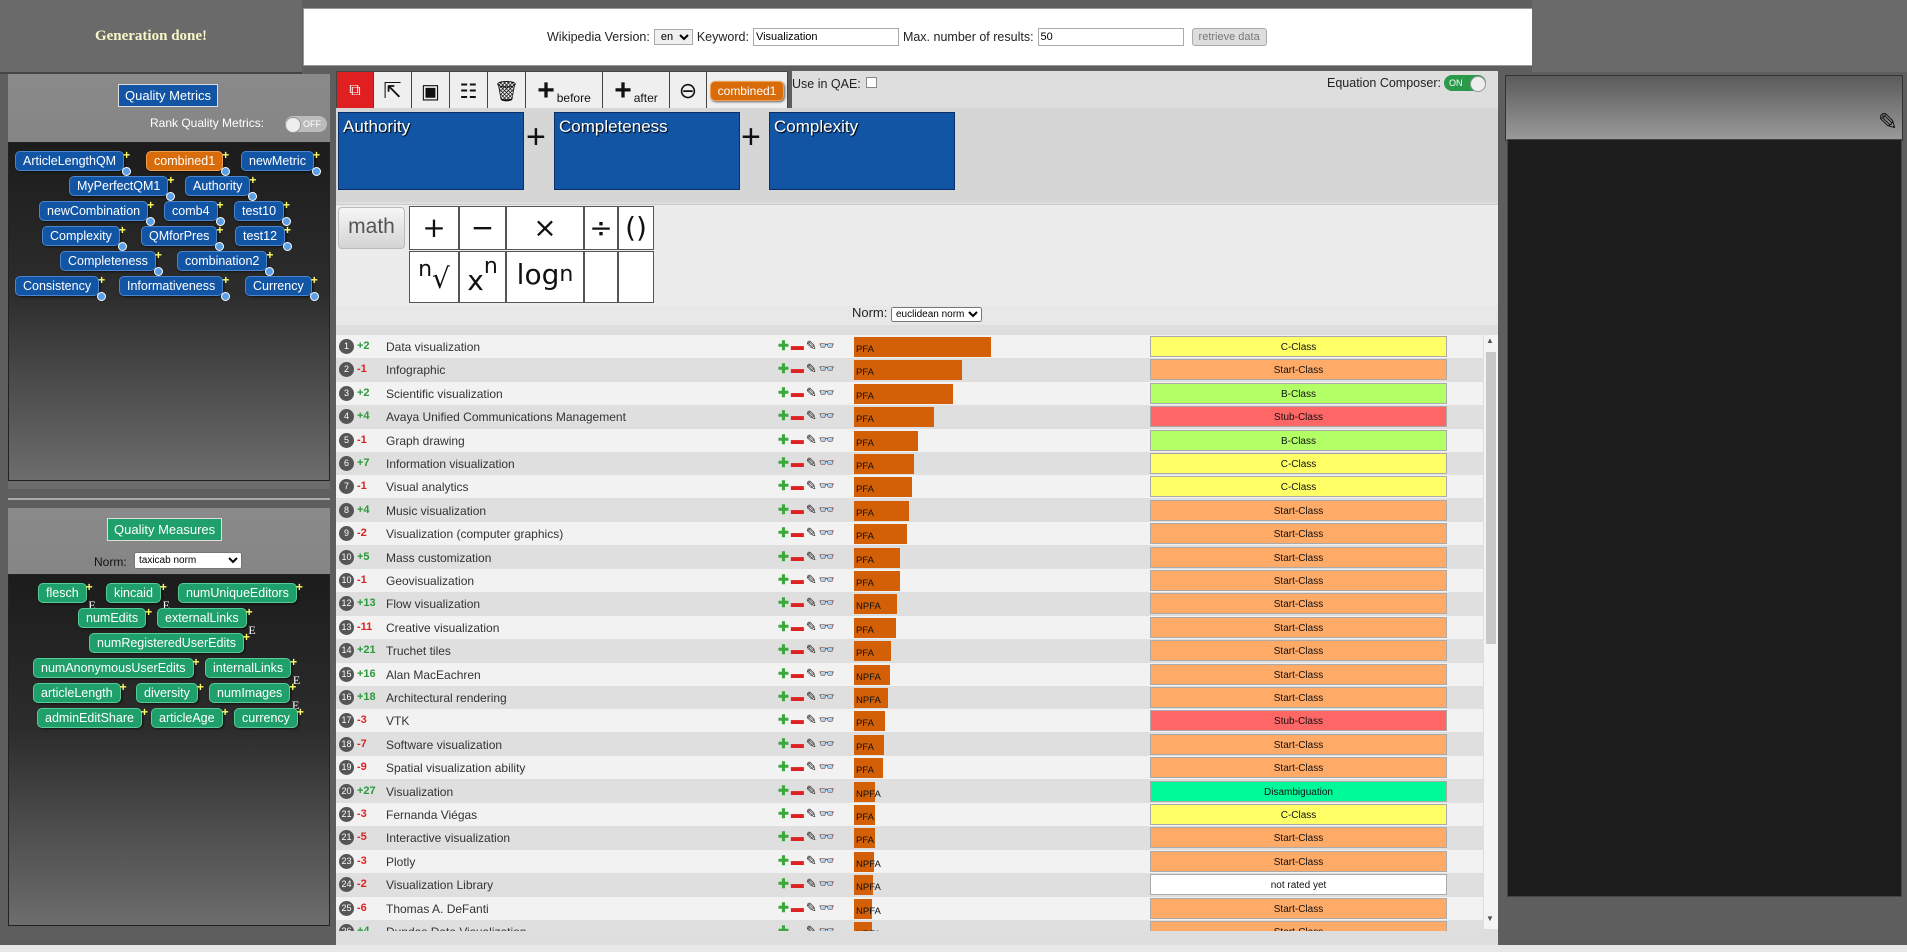 Image resolution: width=1907 pixels, height=952 pixels. I want to click on article-title: Truchet tiles, so click(418, 651).